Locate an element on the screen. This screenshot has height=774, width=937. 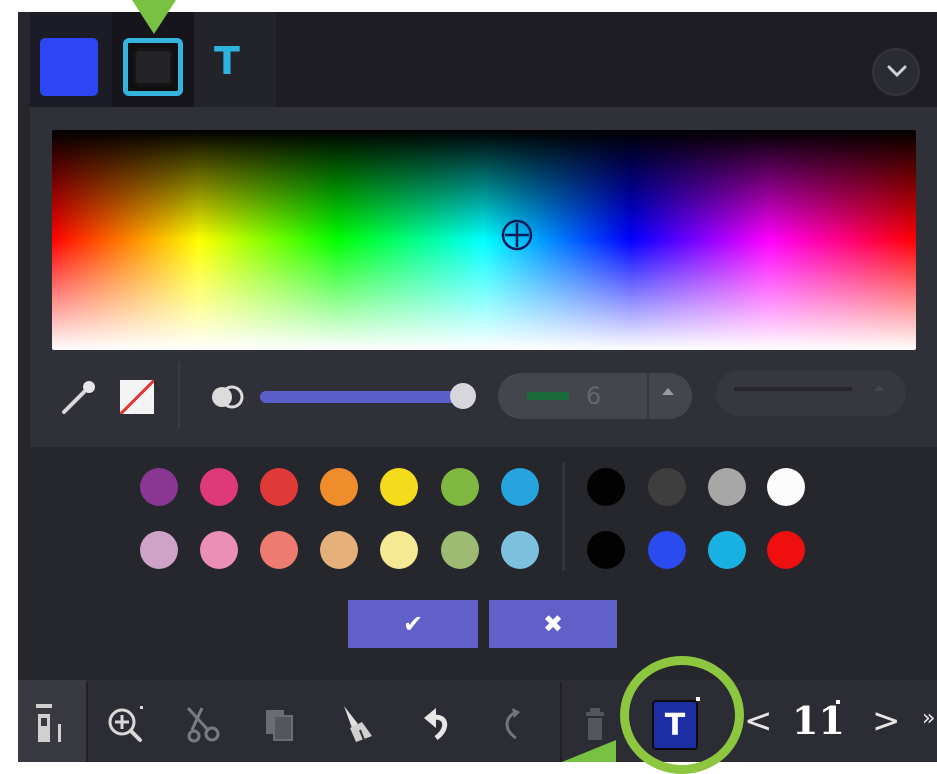
cancel-button: ✖ is located at coordinates (553, 624).